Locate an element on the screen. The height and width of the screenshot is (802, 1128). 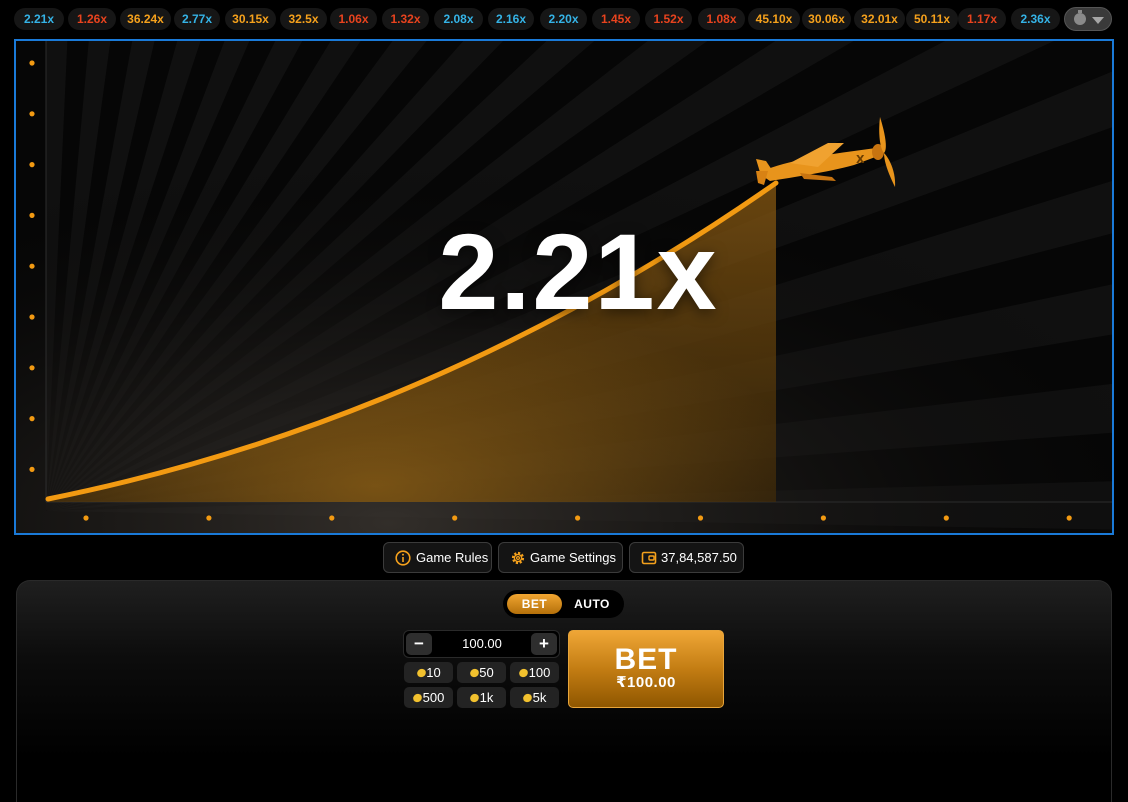
history-multiplier: 2.77x is located at coordinates (197, 19).